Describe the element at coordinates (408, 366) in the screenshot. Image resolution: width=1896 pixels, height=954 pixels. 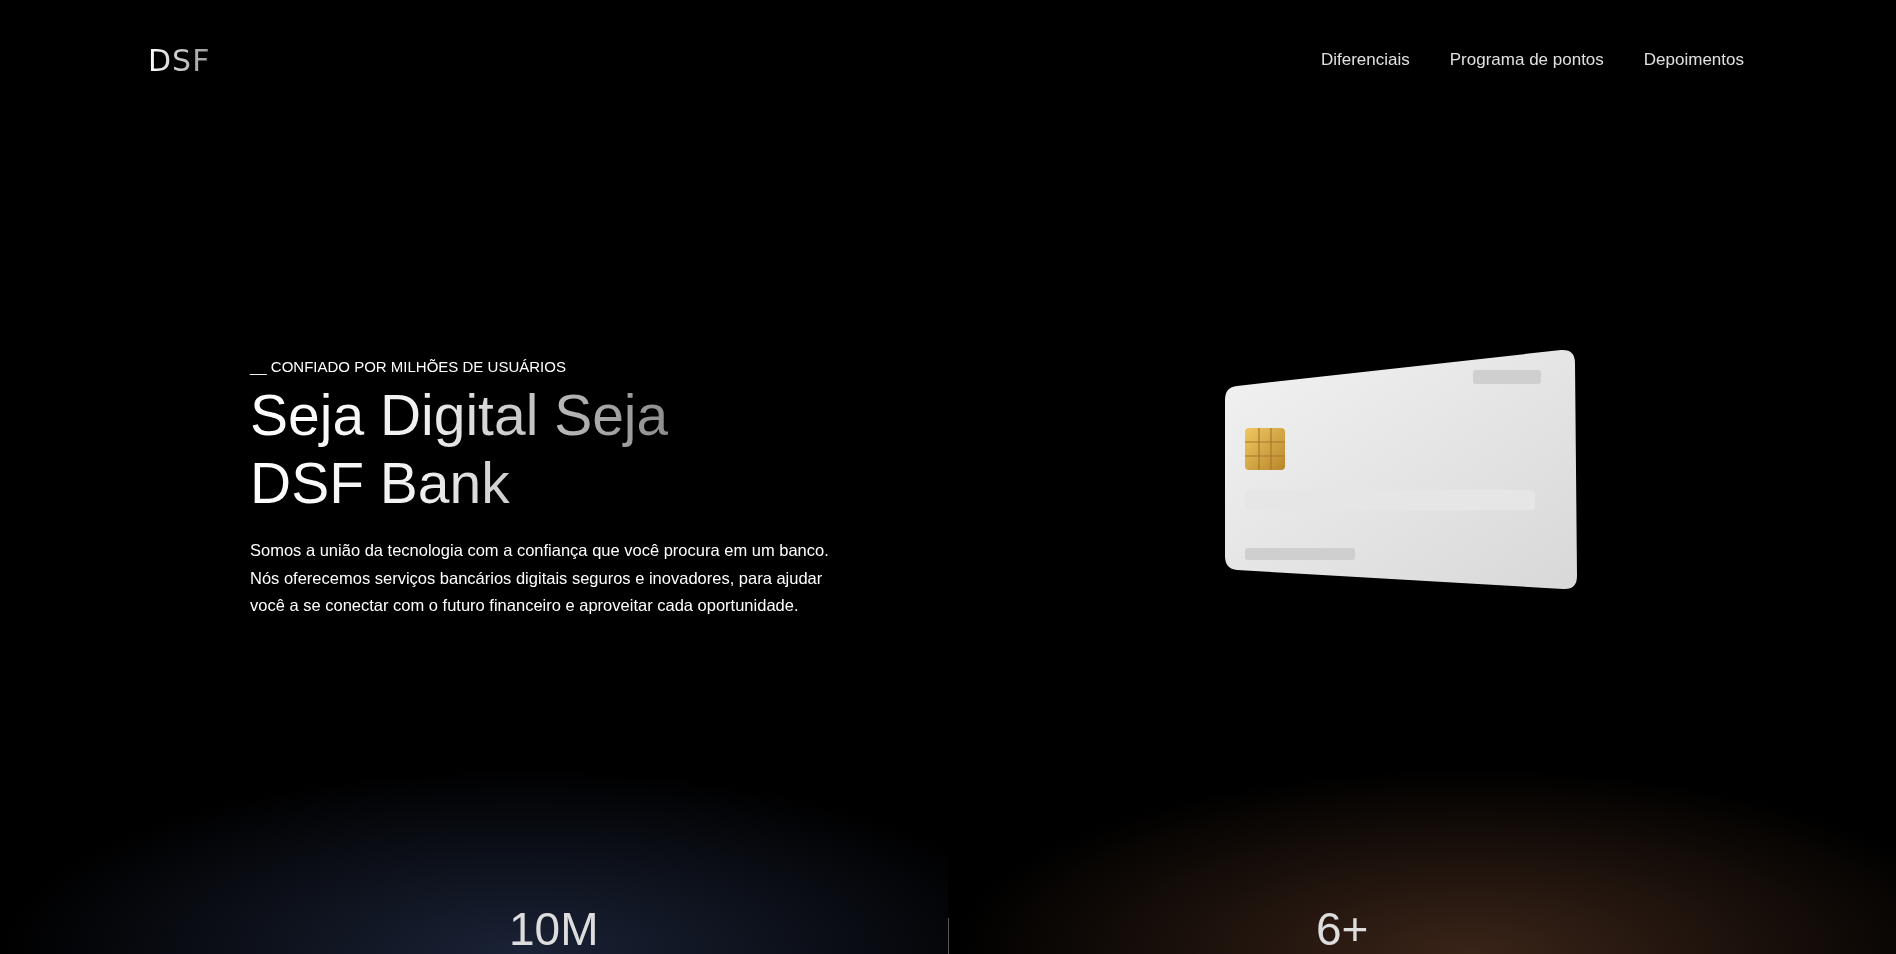
I see `eyebrow-text: __ CONFIADO POR MILHÕES DE USUÁRIOS` at that location.